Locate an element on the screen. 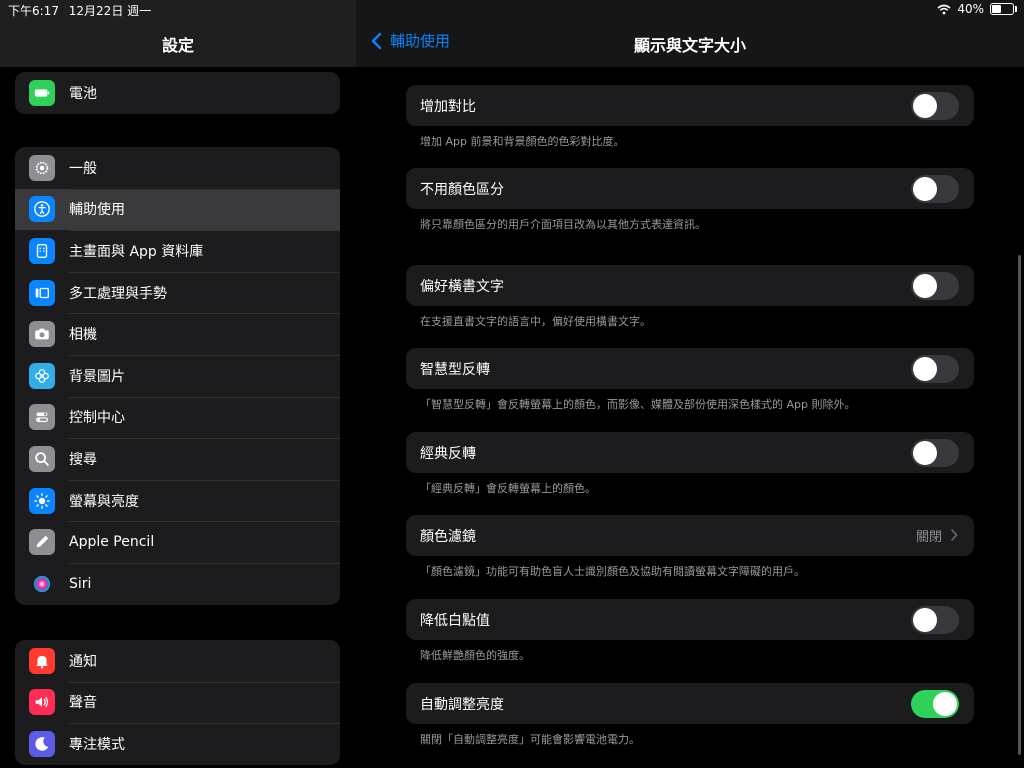 The width and height of the screenshot is (1024, 768). sidebar-item: 一般 is located at coordinates (177, 168).